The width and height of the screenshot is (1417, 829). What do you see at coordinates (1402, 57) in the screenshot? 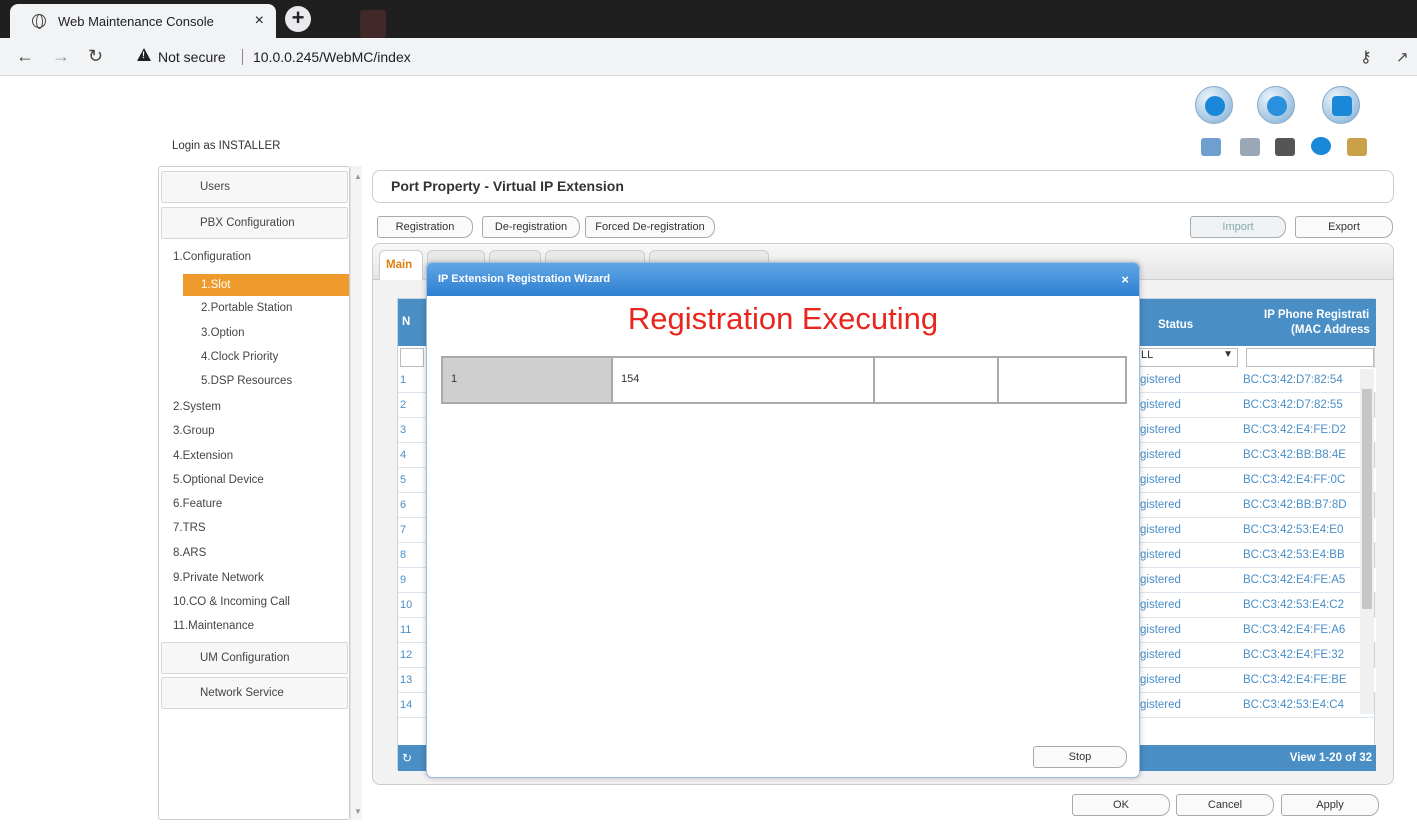
I see `share-icon: ↗` at bounding box center [1402, 57].